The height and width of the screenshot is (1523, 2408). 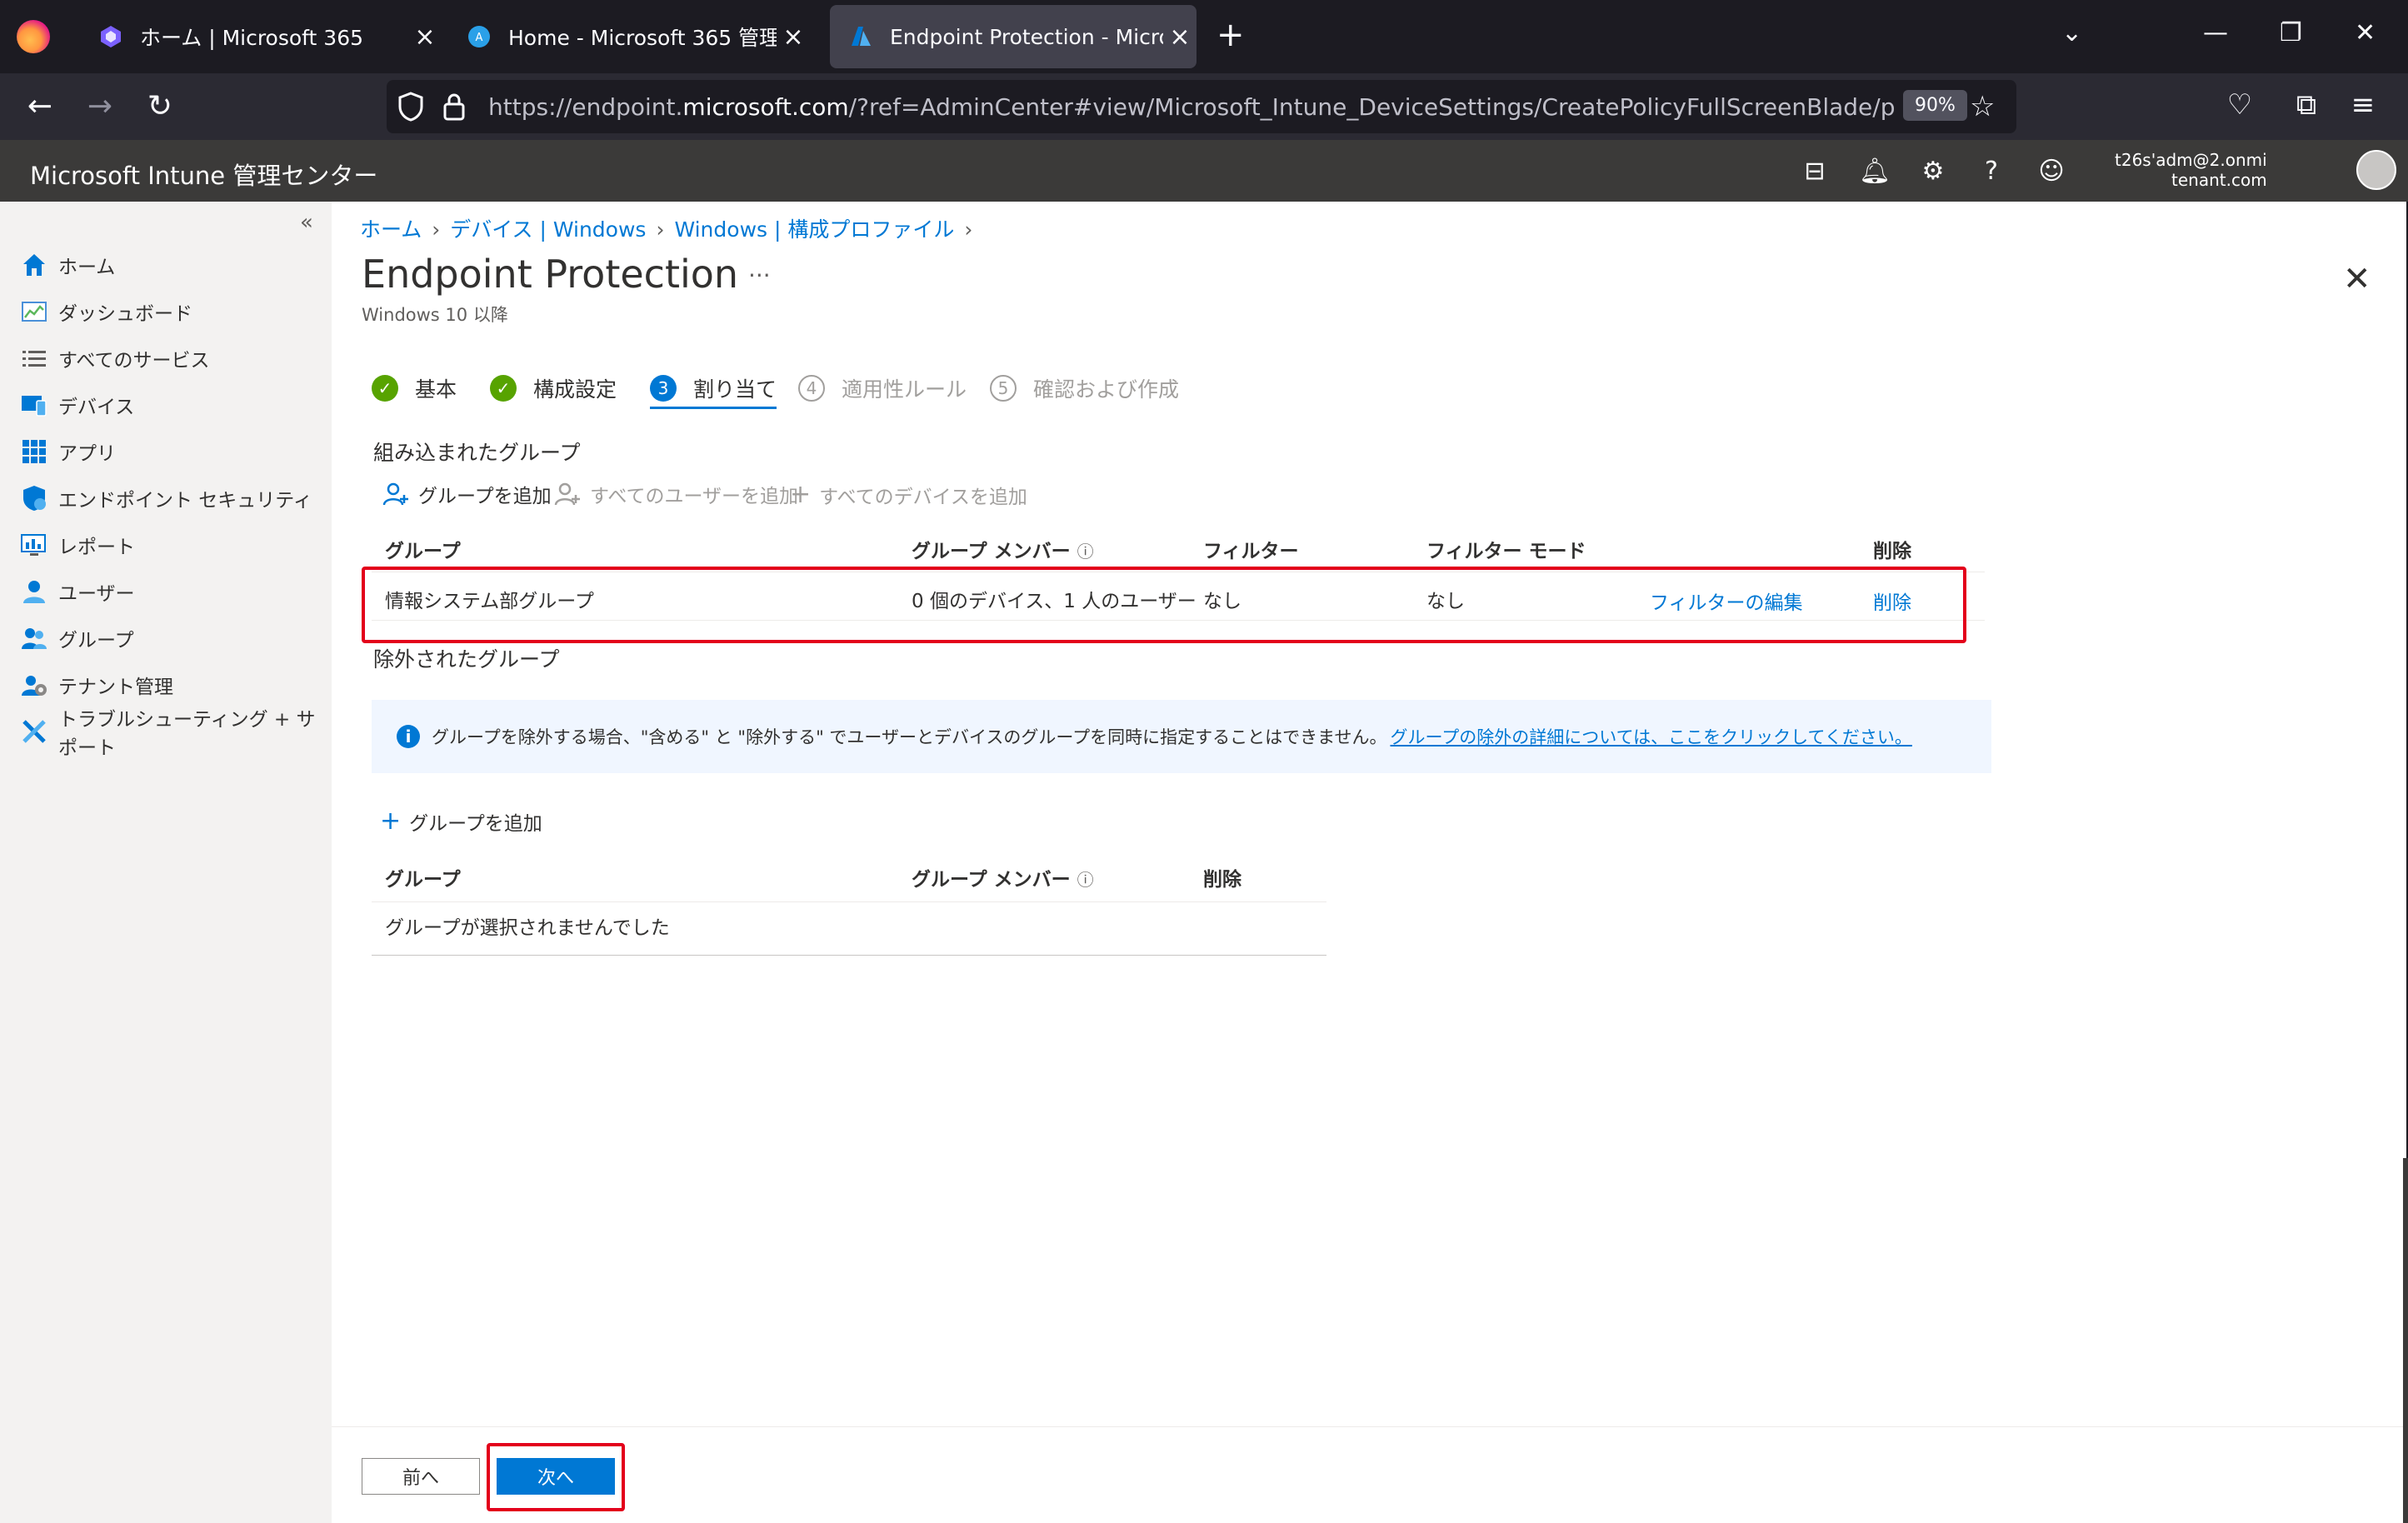 I want to click on sidebar-item-dashboard: ダッシュボード, so click(x=106, y=311).